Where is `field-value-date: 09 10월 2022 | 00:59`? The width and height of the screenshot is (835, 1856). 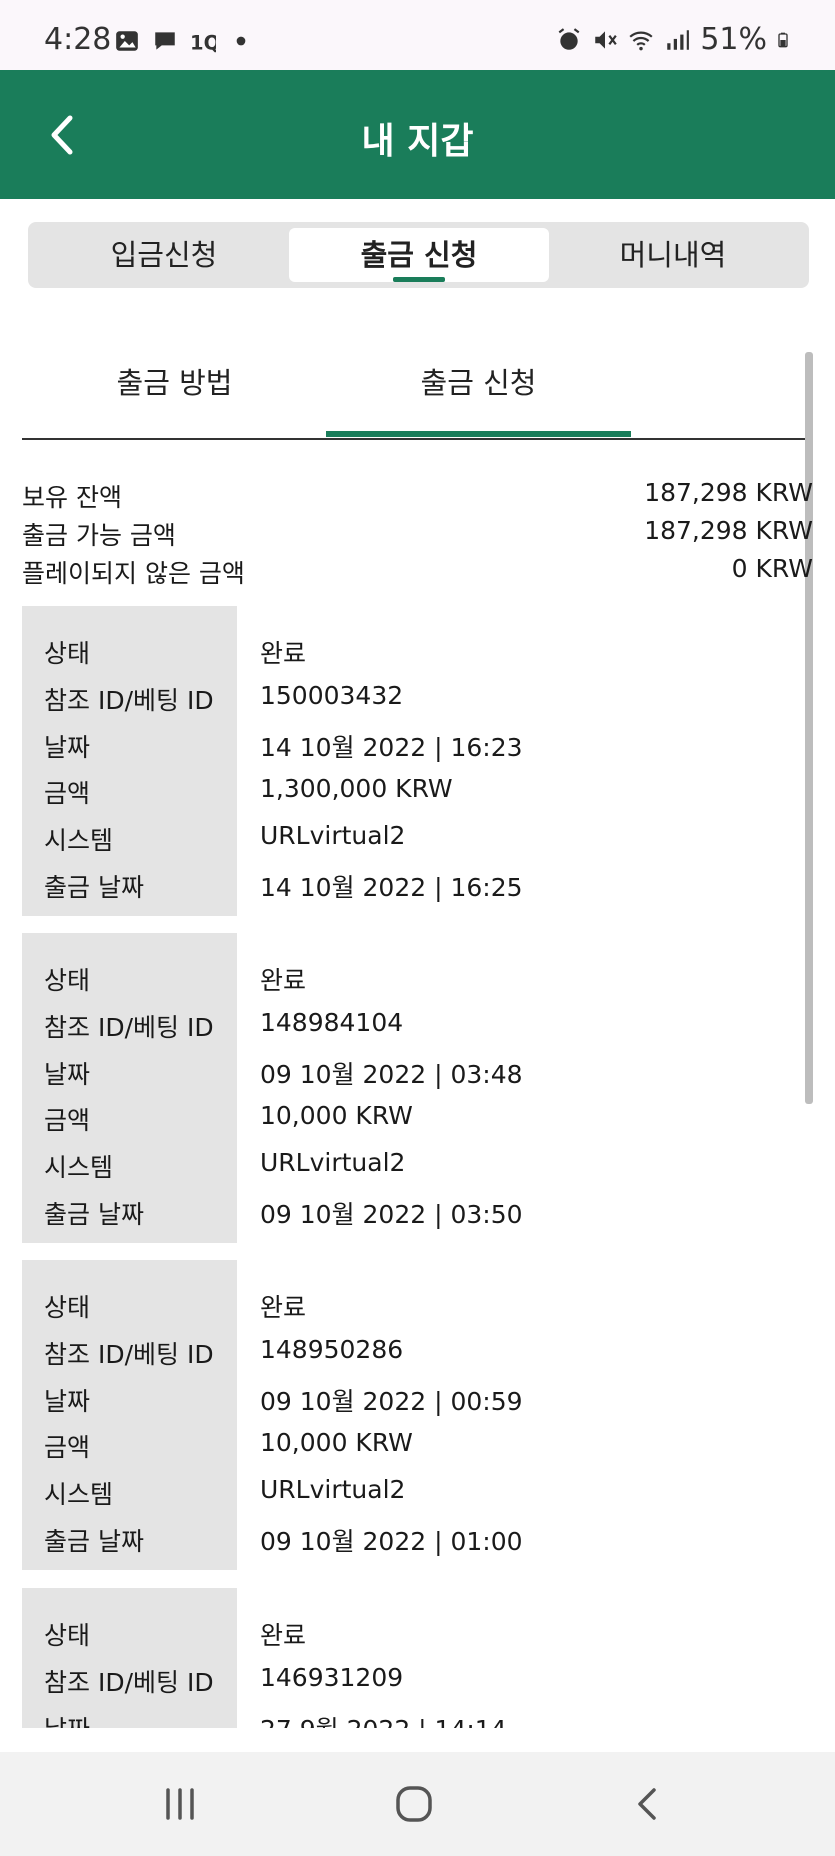
field-value-date: 09 10월 2022 | 00:59 is located at coordinates (391, 1401).